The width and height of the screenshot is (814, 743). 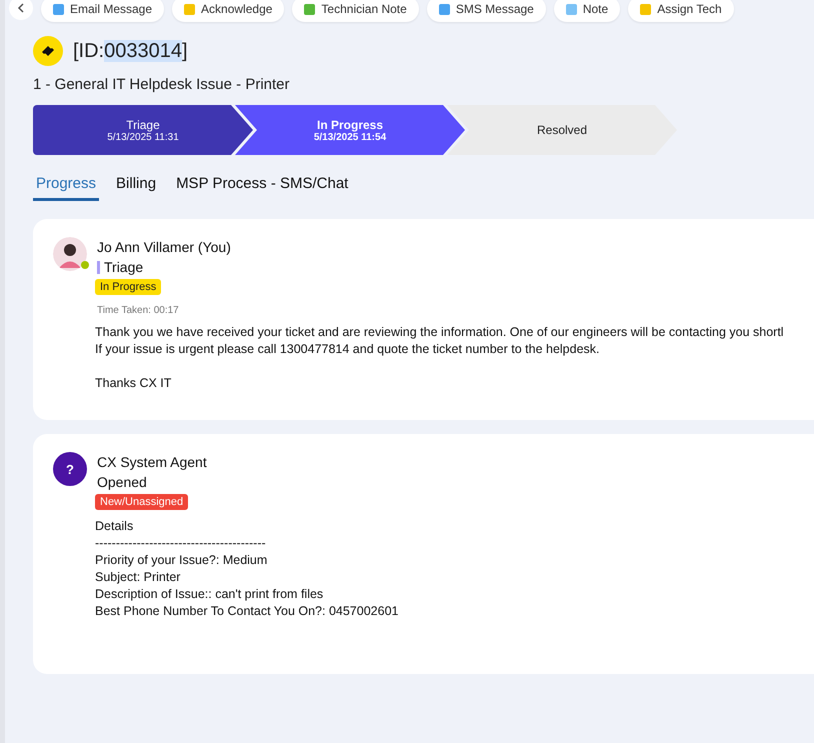 What do you see at coordinates (350, 130) in the screenshot?
I see `stage-step: In Progress 5/13/2025 11:54` at bounding box center [350, 130].